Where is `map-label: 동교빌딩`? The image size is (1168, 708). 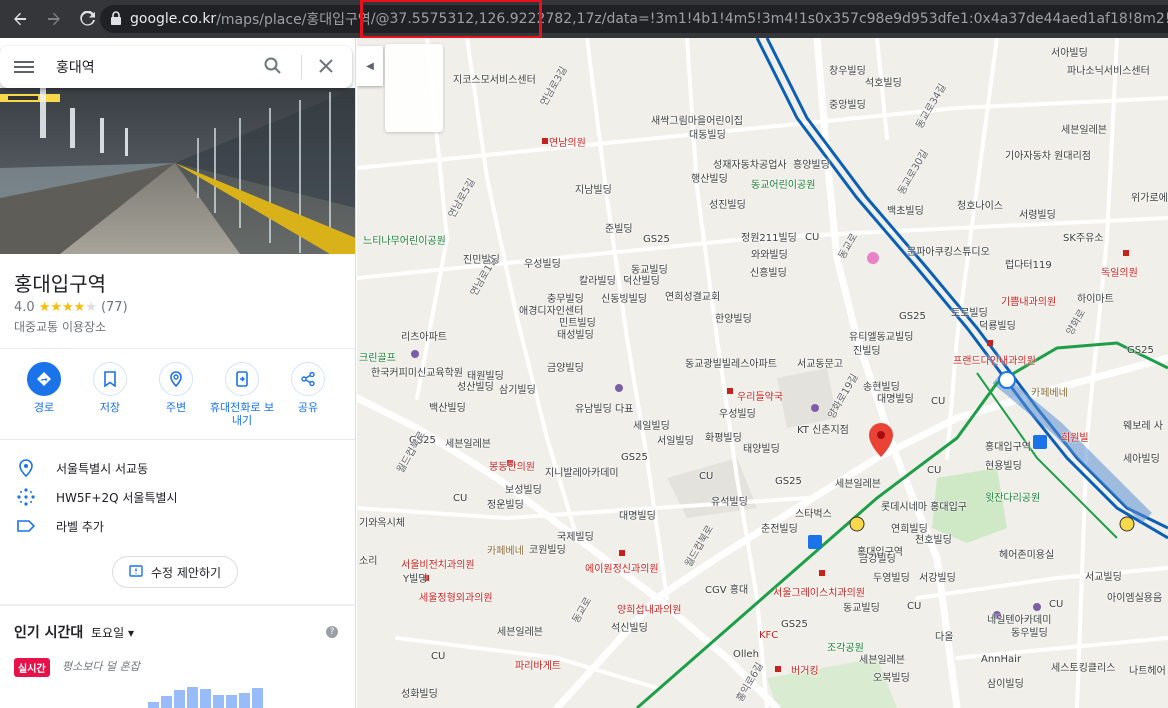 map-label: 동교빌딩 is located at coordinates (861, 606).